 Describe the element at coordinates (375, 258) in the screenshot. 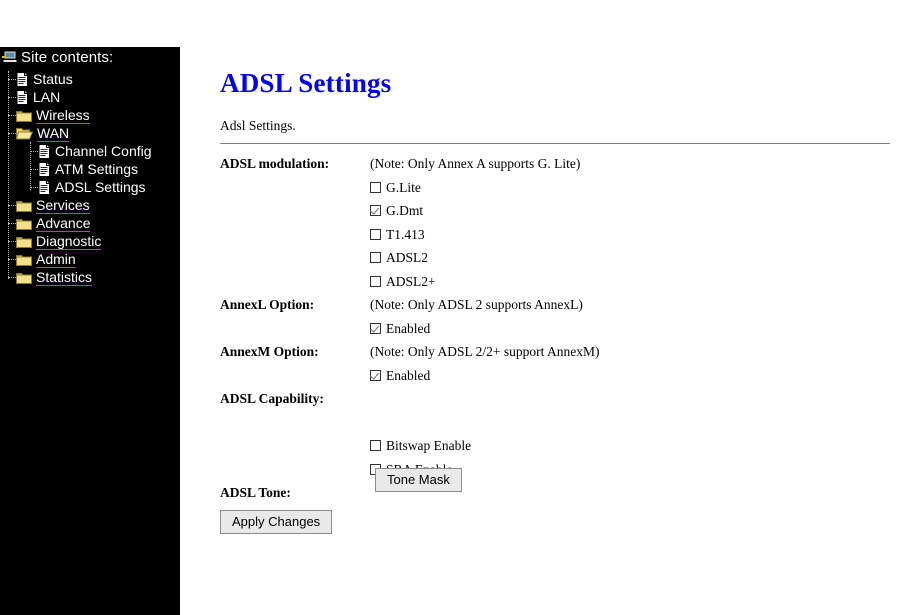

I see `checkbox-adsl2` at that location.